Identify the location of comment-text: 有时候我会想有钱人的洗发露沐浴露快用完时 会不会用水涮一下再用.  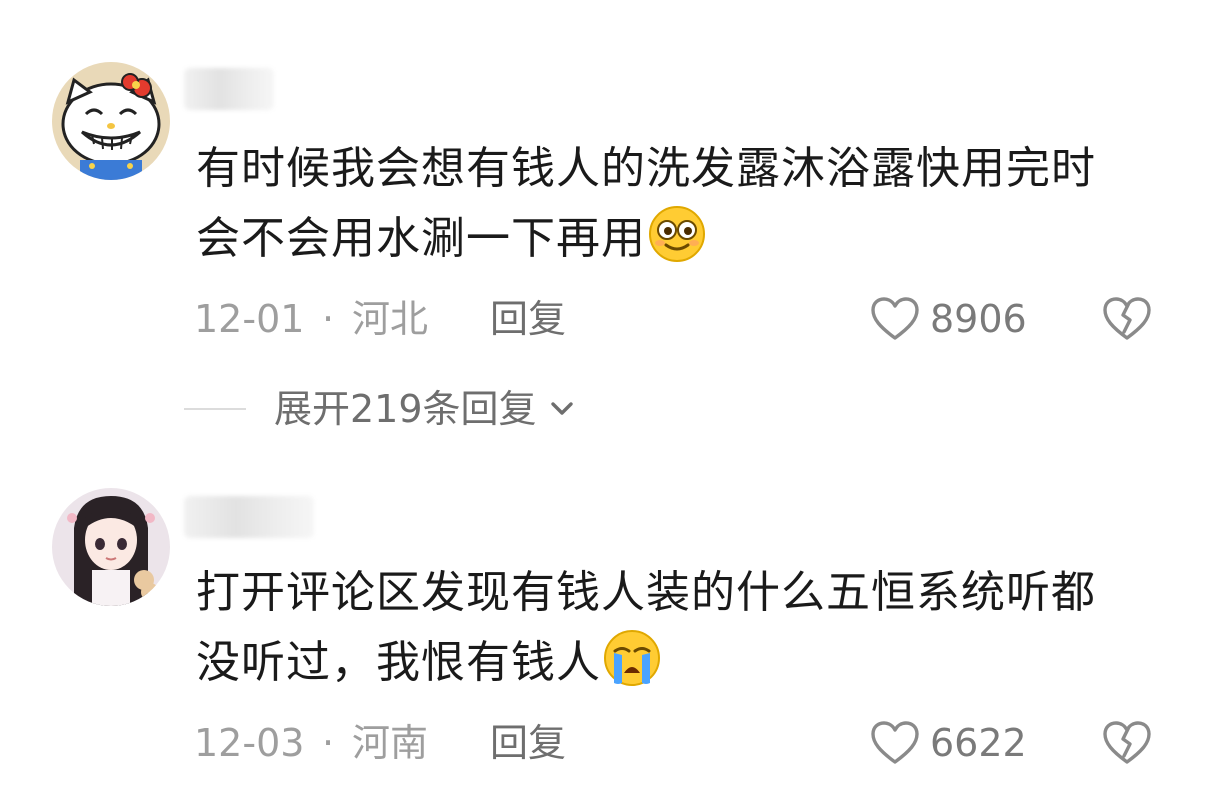
(686, 204).